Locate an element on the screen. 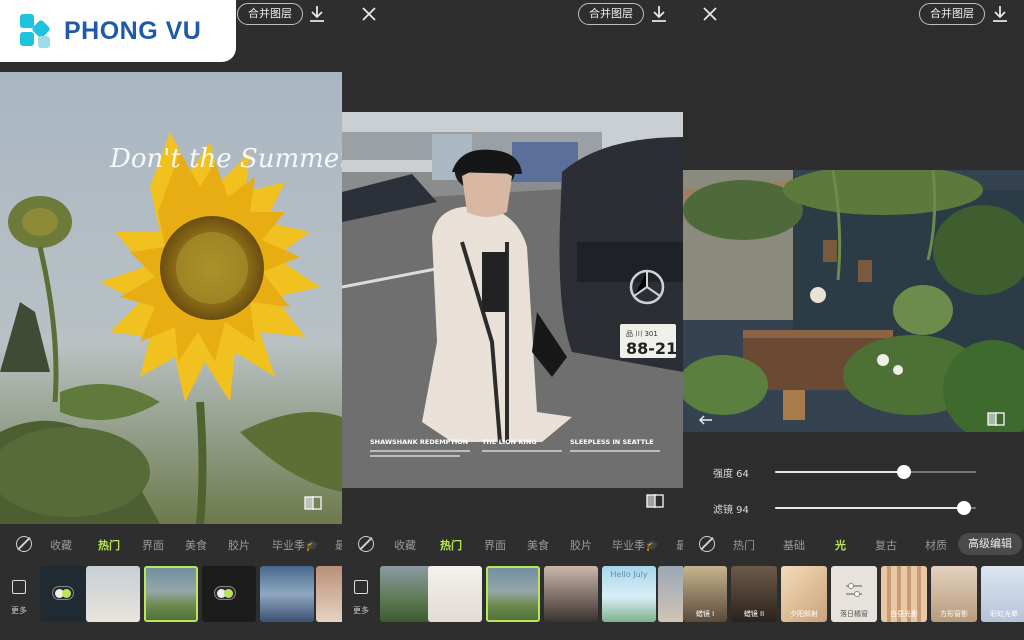 This screenshot has height=640, width=1024. category-tab-active: 光 is located at coordinates (840, 545).